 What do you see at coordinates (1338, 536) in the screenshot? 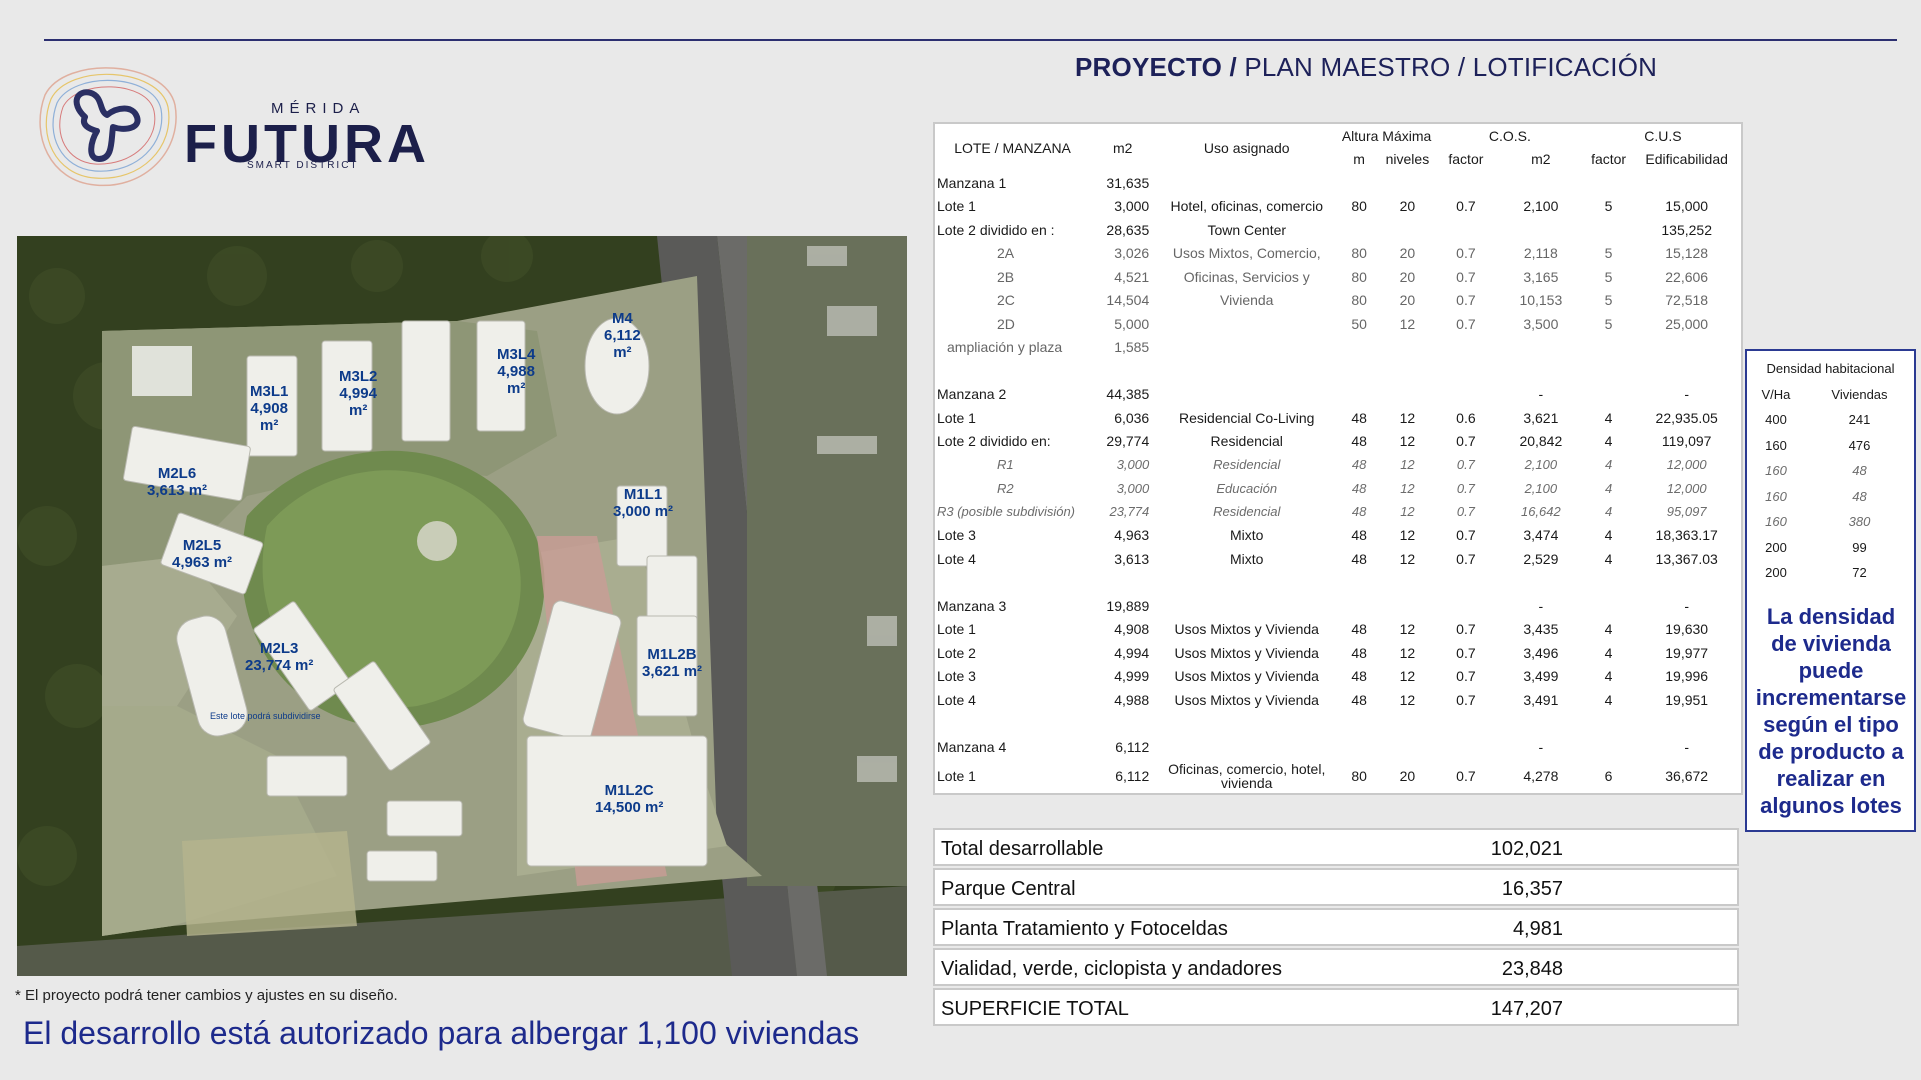
I see `table-row: Lote 3 4,963 Mixto 48 12 0.7 3,474 4 18,363.17` at bounding box center [1338, 536].